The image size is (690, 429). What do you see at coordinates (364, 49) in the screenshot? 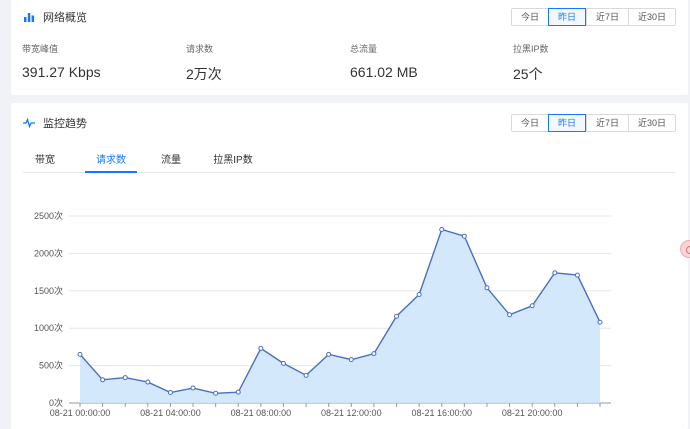
I see `stat-label: 总流量` at bounding box center [364, 49].